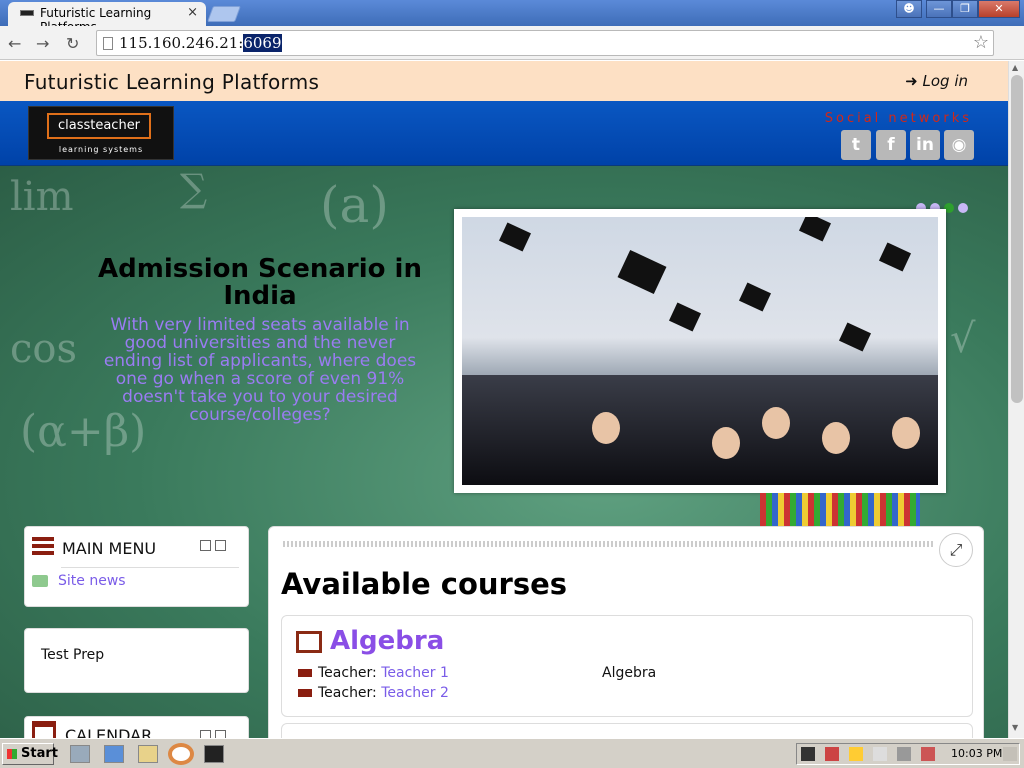 The height and width of the screenshot is (768, 1024). I want to click on url-selected-port: 6069, so click(262, 43).